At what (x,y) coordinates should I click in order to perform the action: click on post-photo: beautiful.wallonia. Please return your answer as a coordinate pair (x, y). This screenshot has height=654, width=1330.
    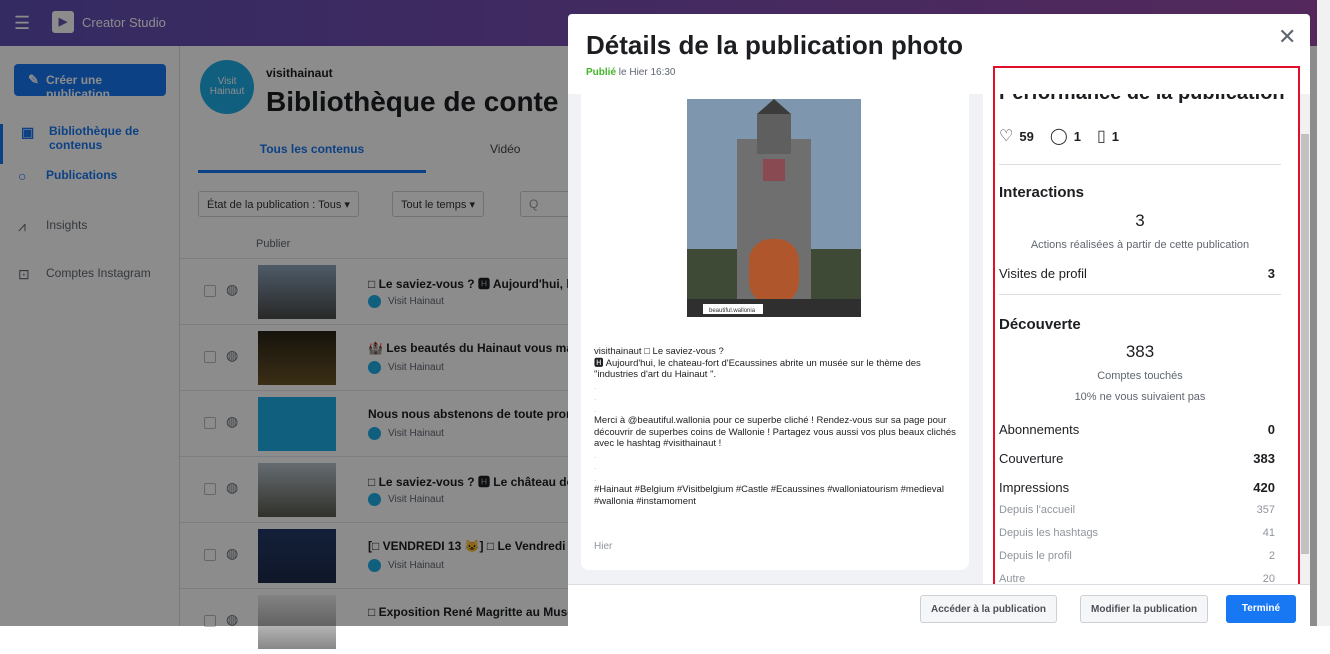
    Looking at the image, I should click on (774, 208).